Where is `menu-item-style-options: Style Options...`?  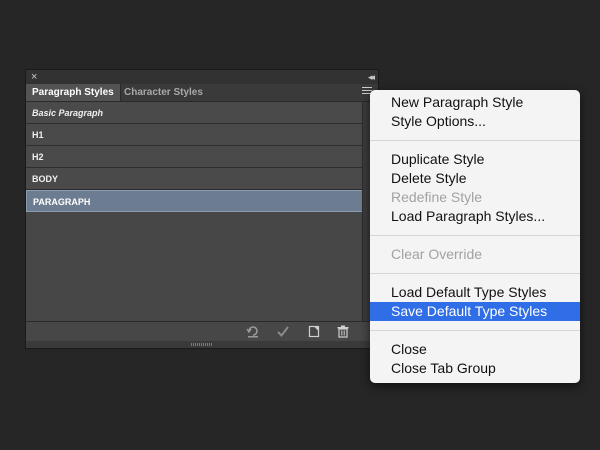 menu-item-style-options: Style Options... is located at coordinates (475, 121).